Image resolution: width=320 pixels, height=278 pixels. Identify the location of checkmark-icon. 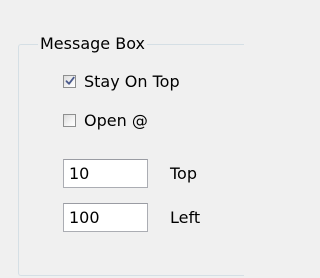
(70, 80).